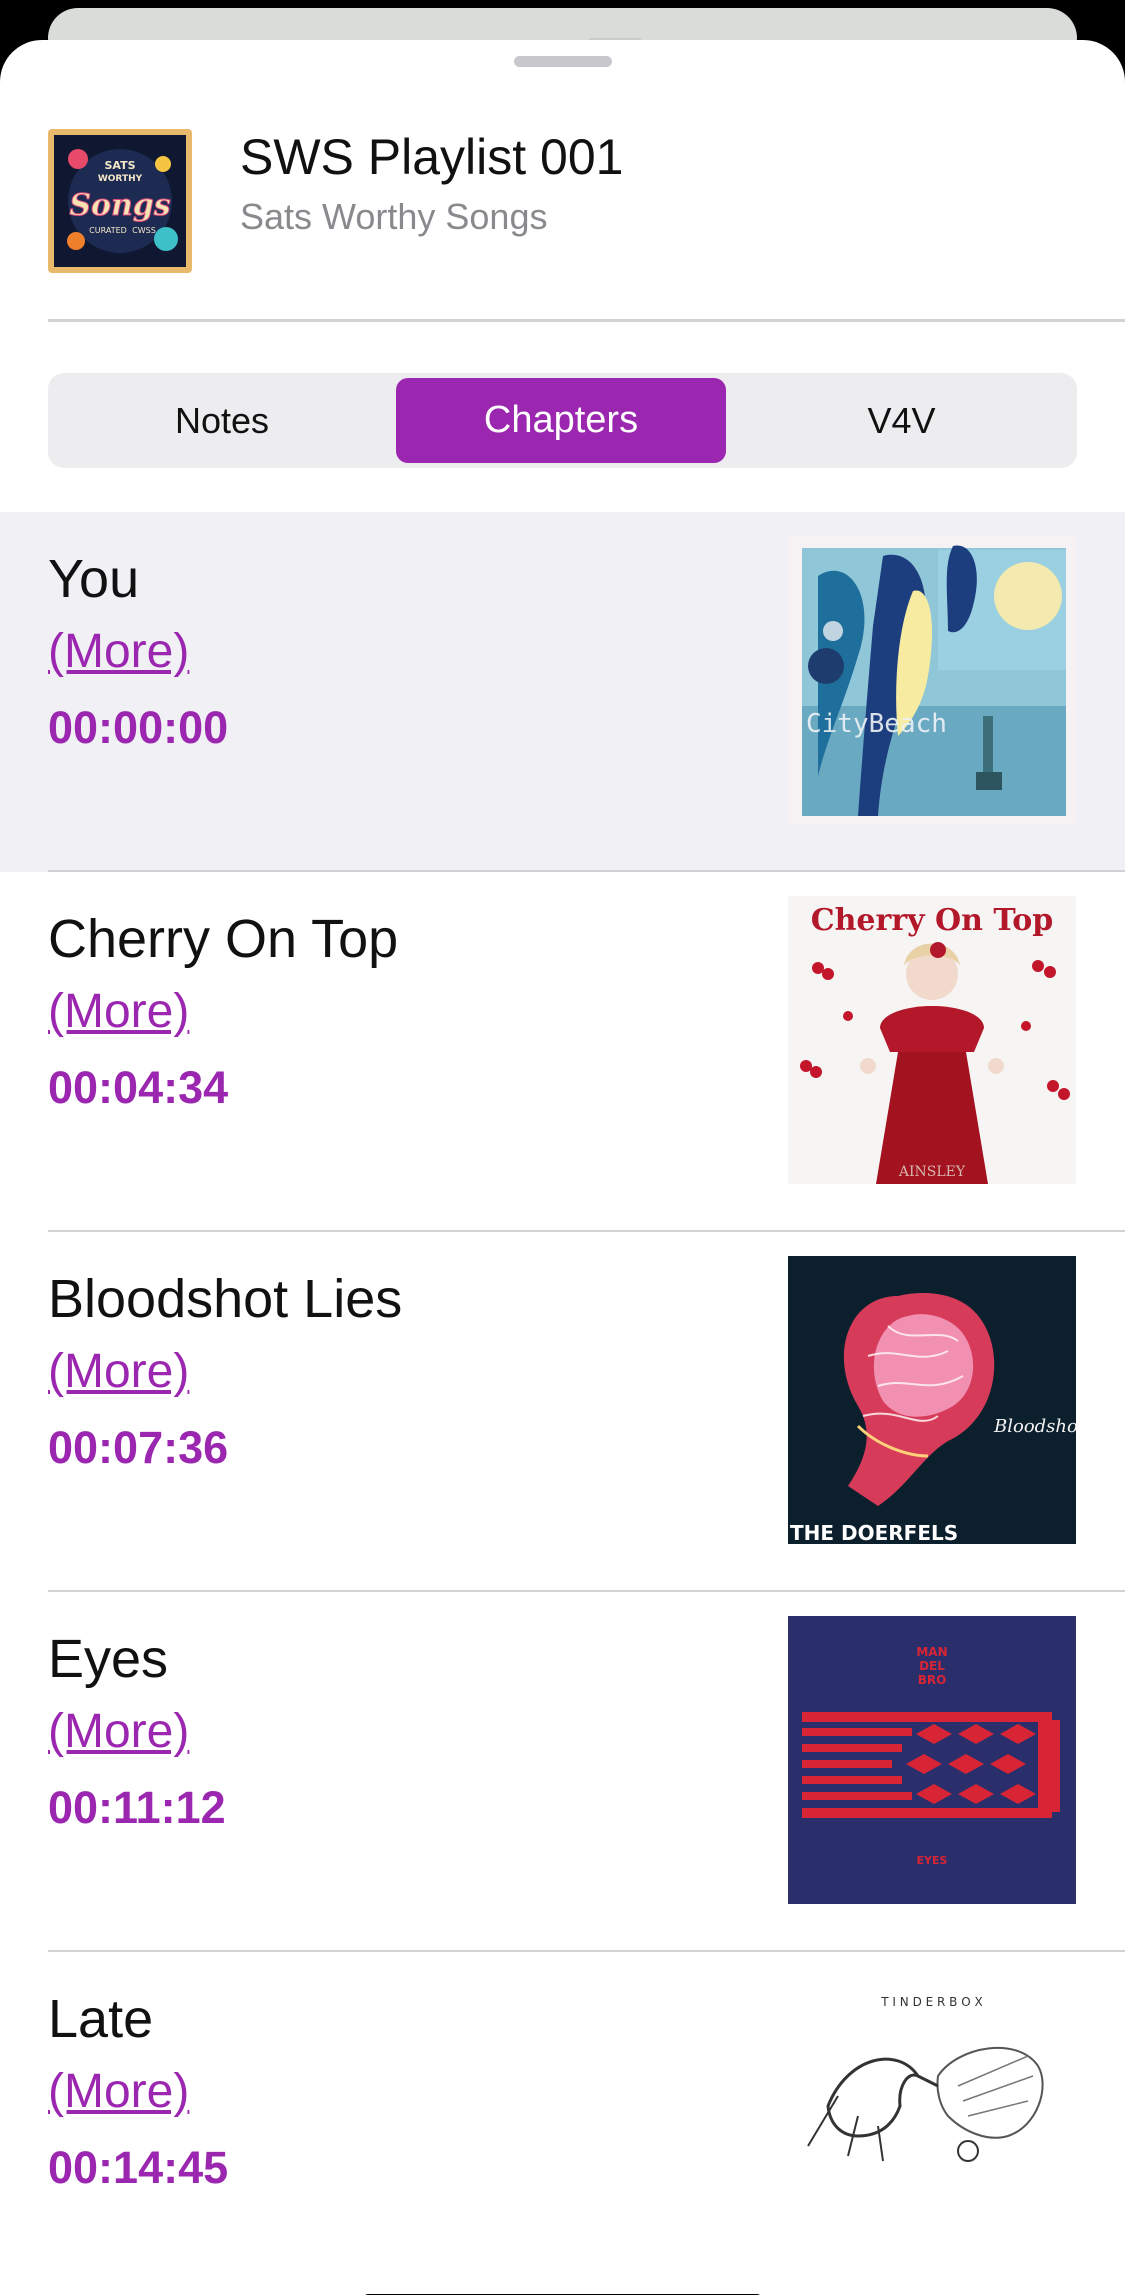 This screenshot has height=2295, width=1125. Describe the element at coordinates (932, 680) in the screenshot. I see `city-beach-cover-art: CityBeach` at that location.